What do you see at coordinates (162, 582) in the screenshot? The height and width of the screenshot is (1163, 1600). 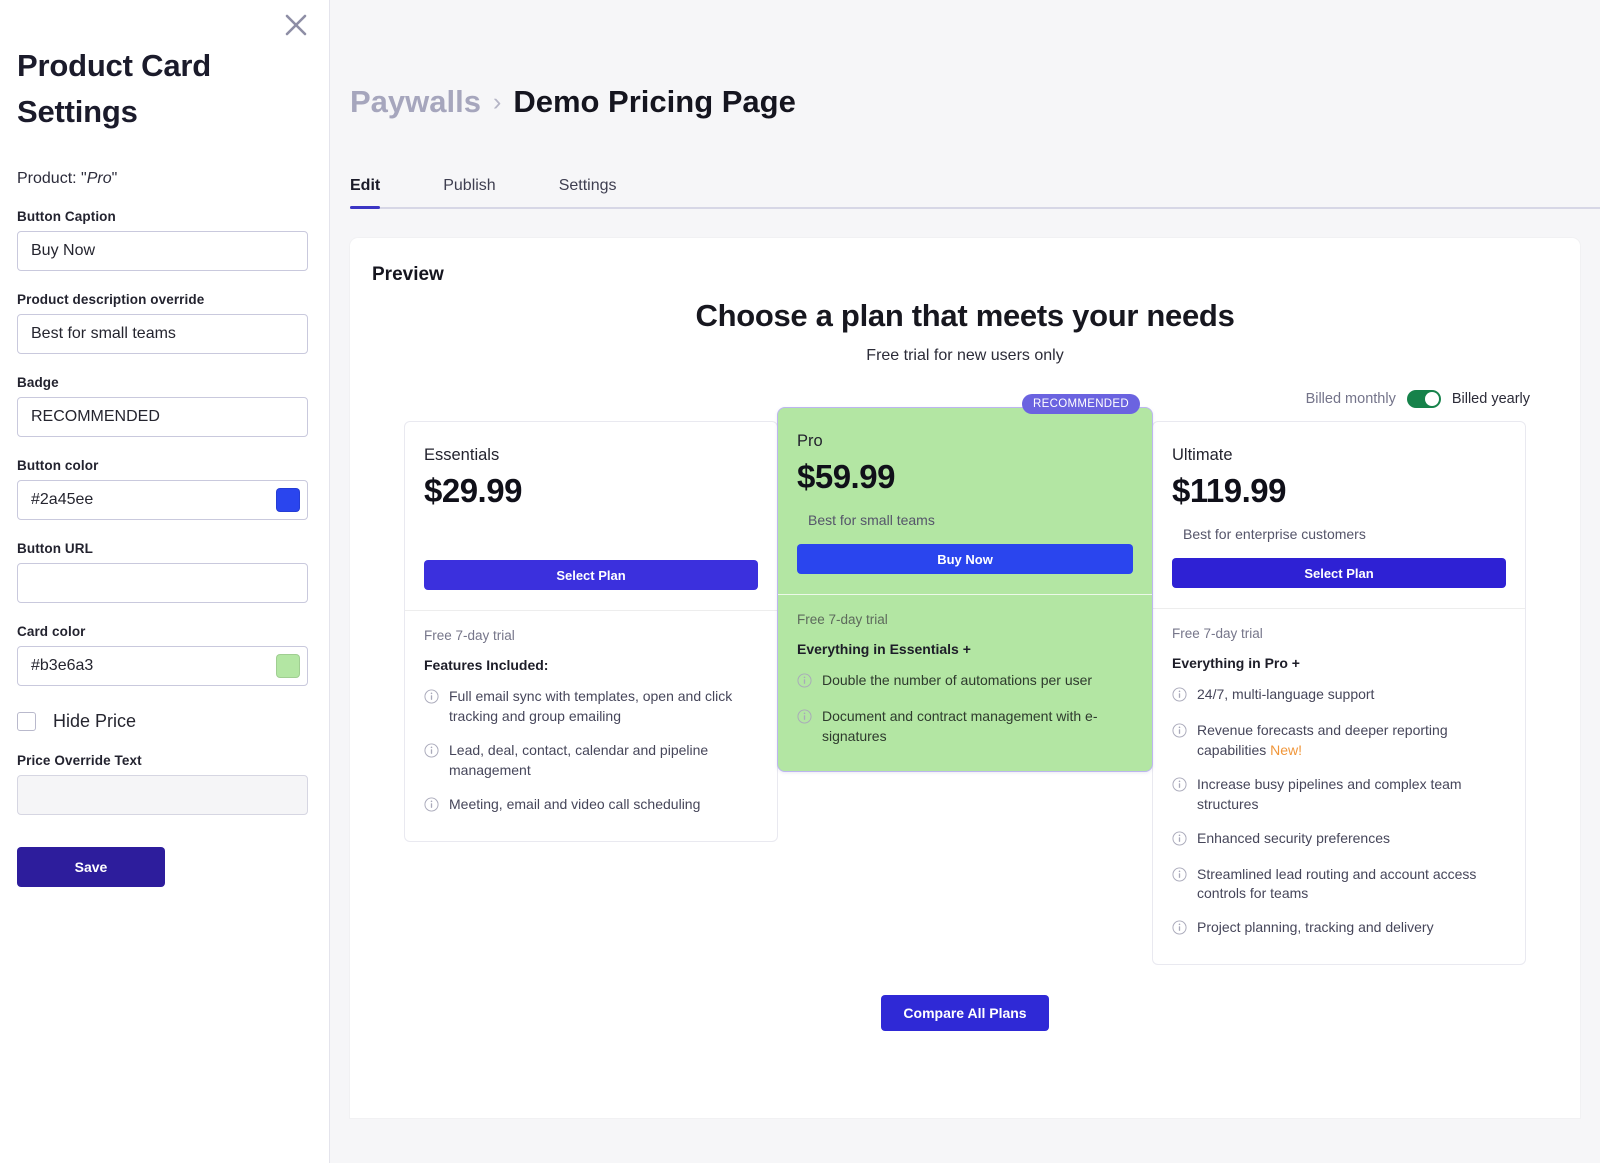 I see `button-url-input` at bounding box center [162, 582].